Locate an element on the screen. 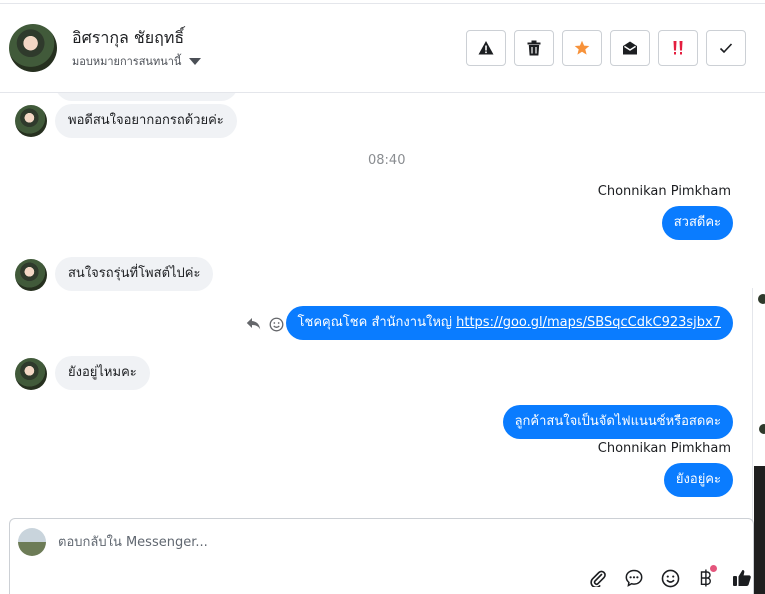 This screenshot has height=594, width=765. assign-conversation-dropdown: มอบหมายการสนทนานี้ is located at coordinates (137, 61).